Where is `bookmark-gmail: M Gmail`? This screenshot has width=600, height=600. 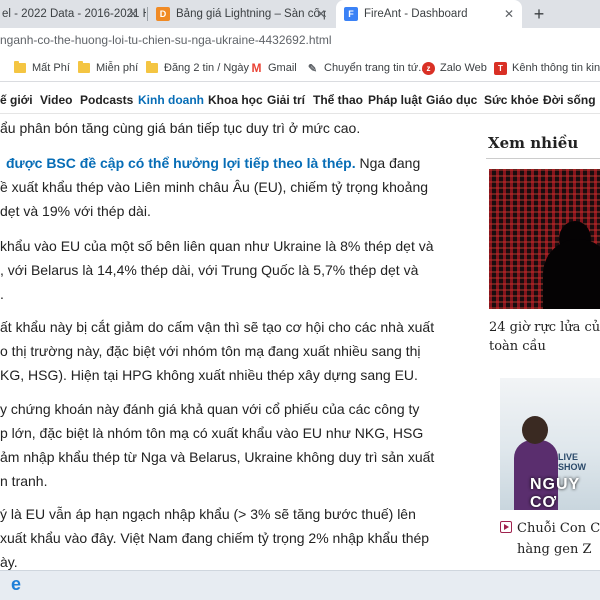 bookmark-gmail: M Gmail is located at coordinates (273, 68).